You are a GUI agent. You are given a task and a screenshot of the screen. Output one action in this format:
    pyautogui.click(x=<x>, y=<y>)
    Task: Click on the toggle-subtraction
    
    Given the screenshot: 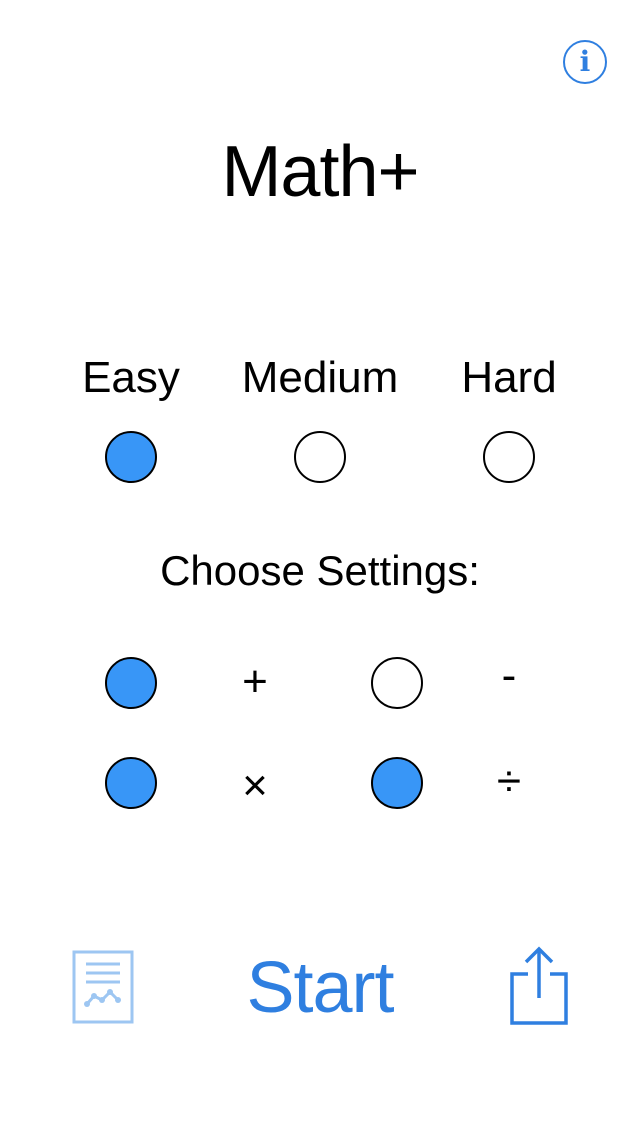 What is the action you would take?
    pyautogui.click(x=397, y=683)
    